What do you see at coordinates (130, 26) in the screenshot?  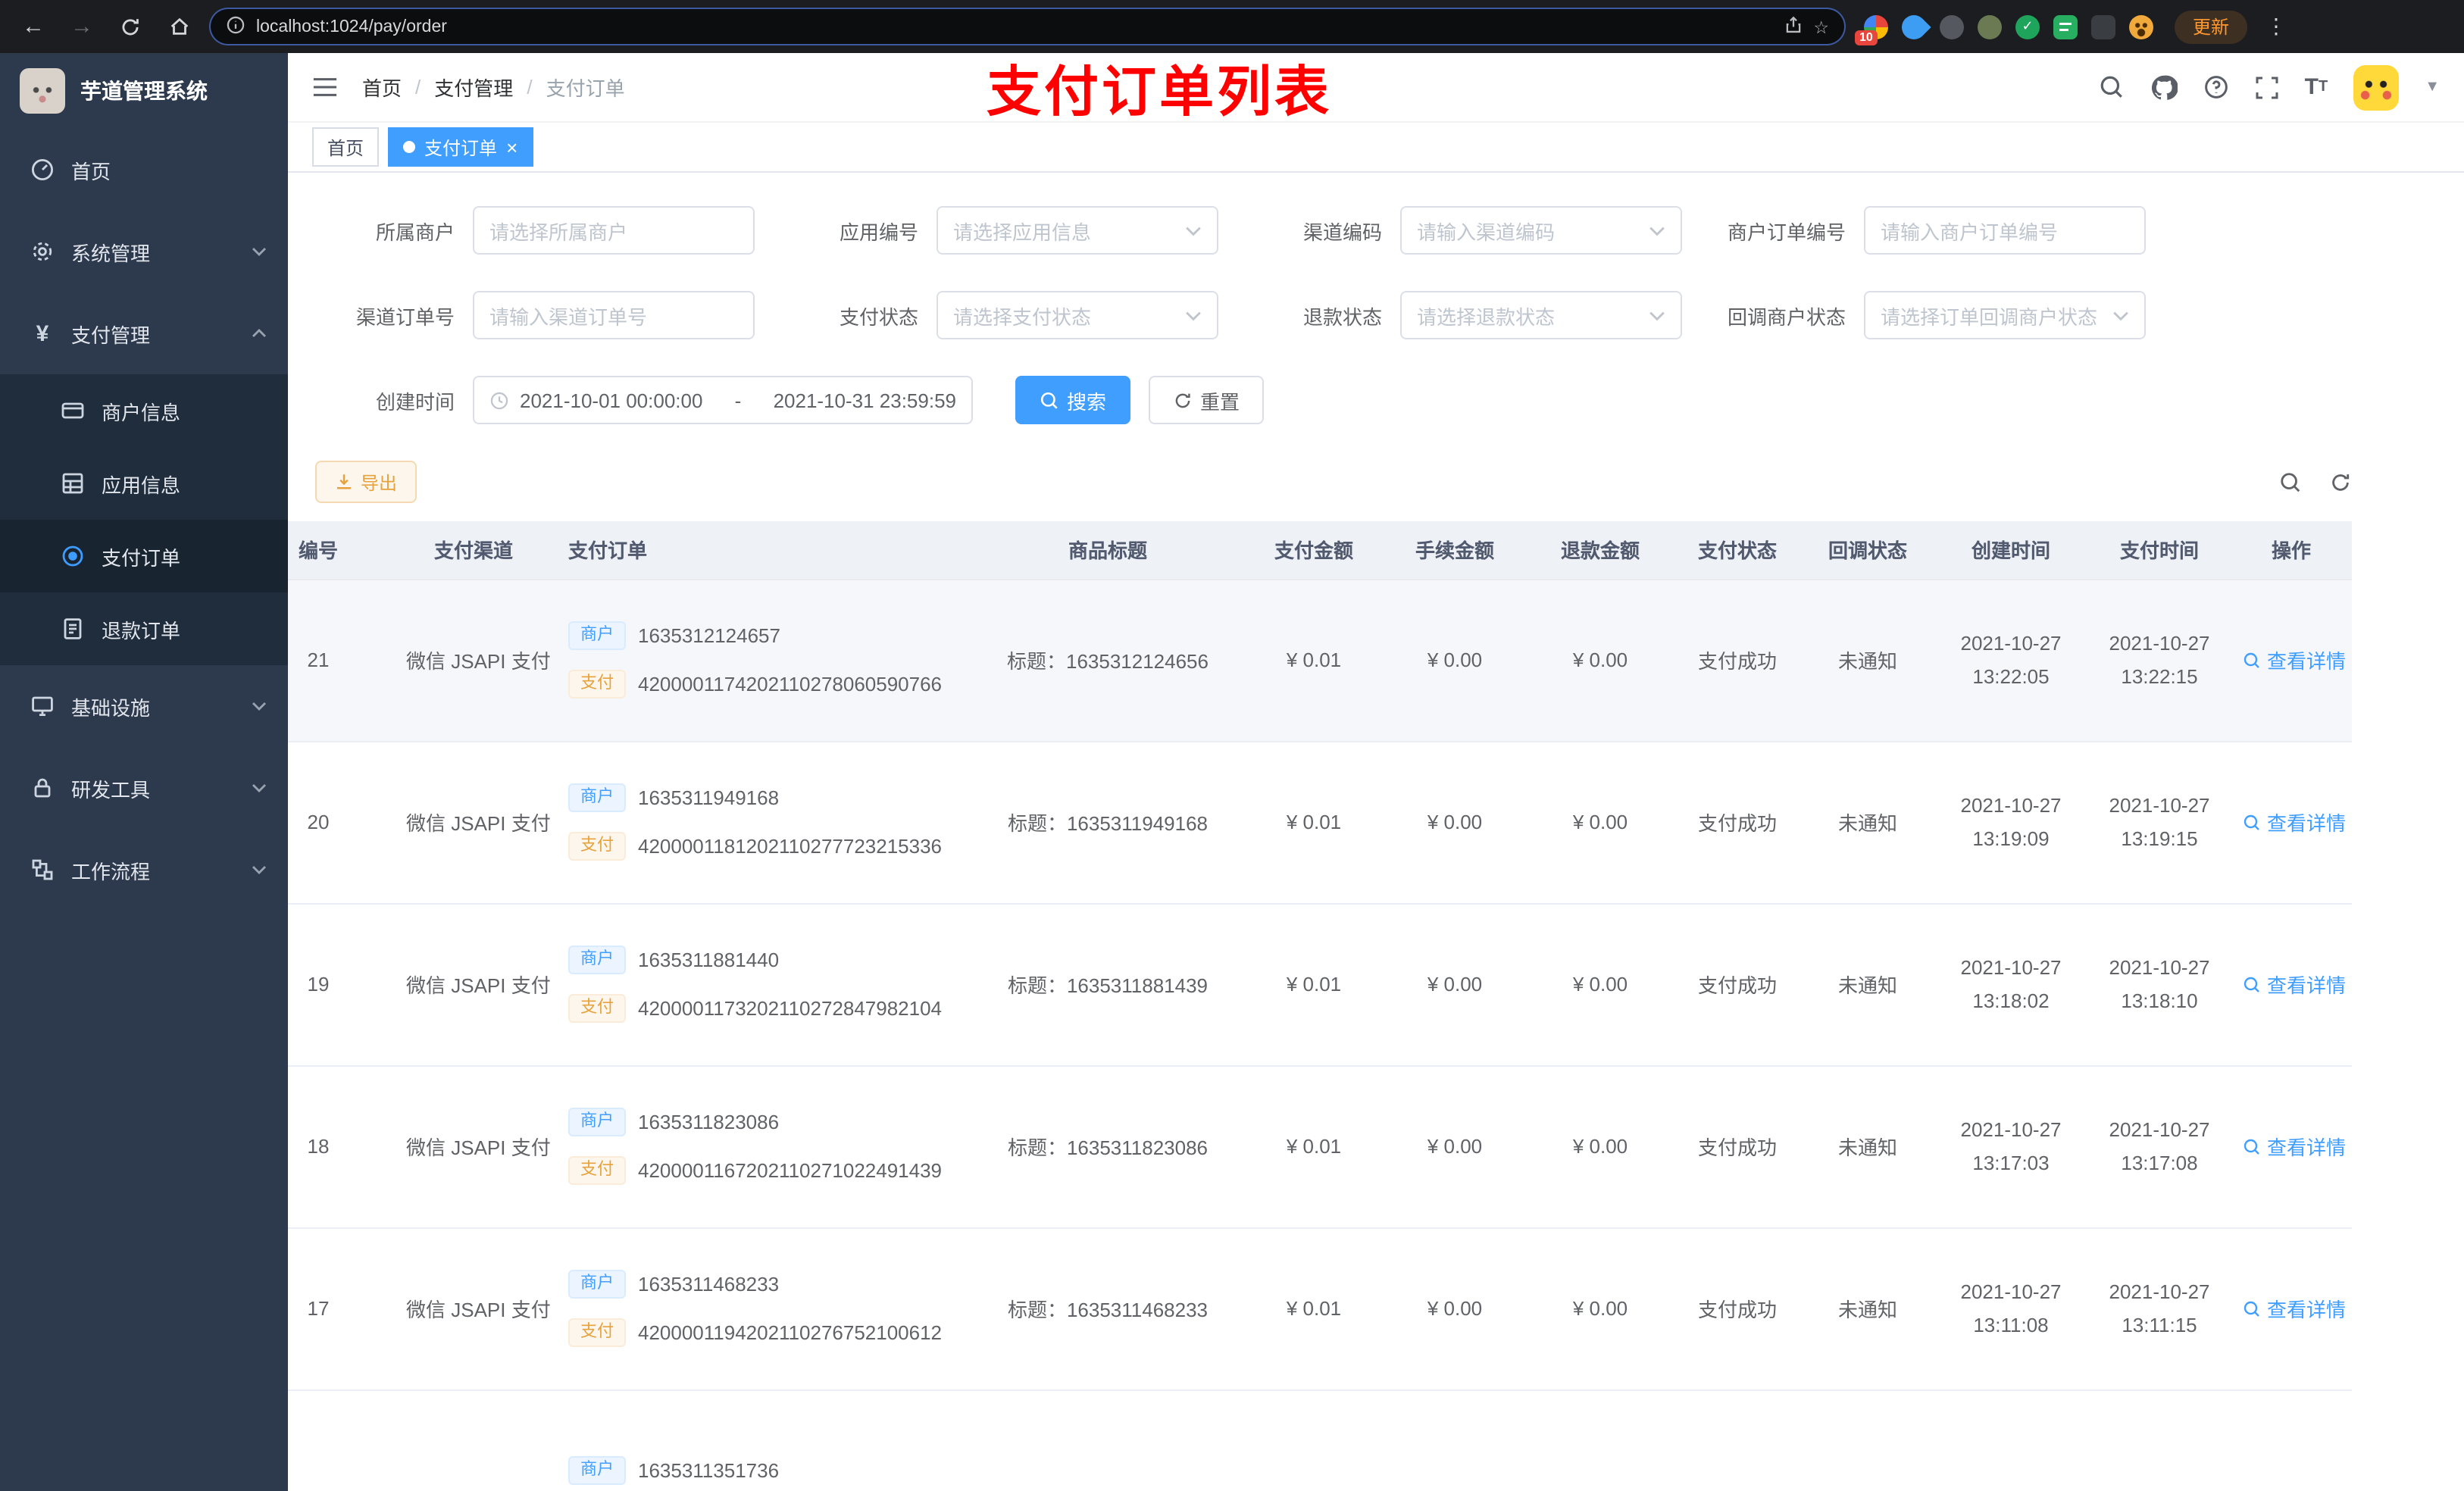 I see `browser-reload-icon` at bounding box center [130, 26].